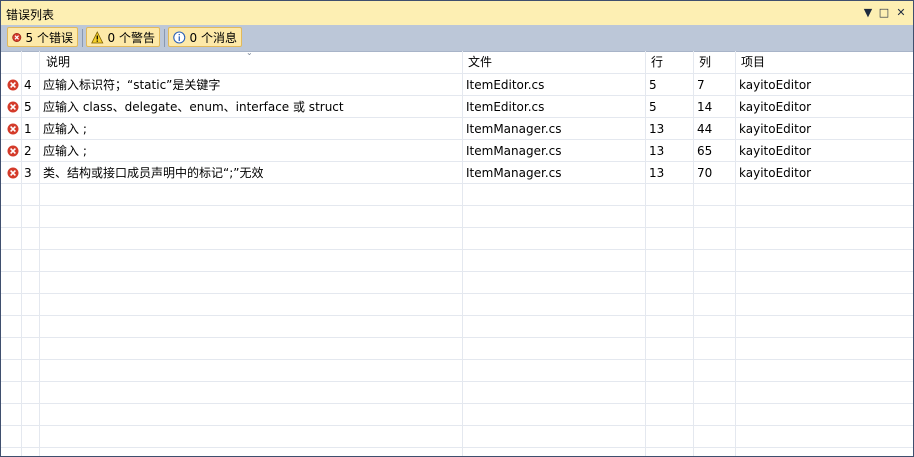 Image resolution: width=914 pixels, height=457 pixels. What do you see at coordinates (249, 52) in the screenshot?
I see `sort-chevron-icon: ⌄` at bounding box center [249, 52].